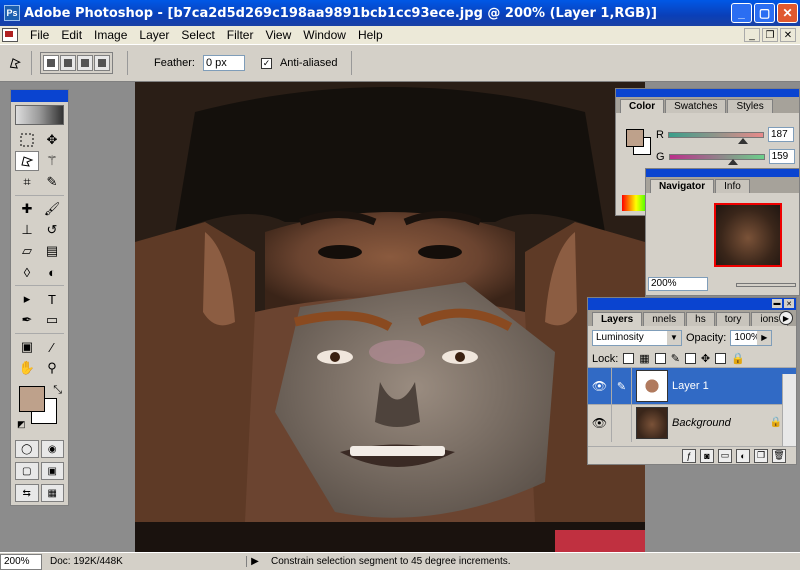  I want to click on panel-menu-icon: ▶, so click(786, 318).